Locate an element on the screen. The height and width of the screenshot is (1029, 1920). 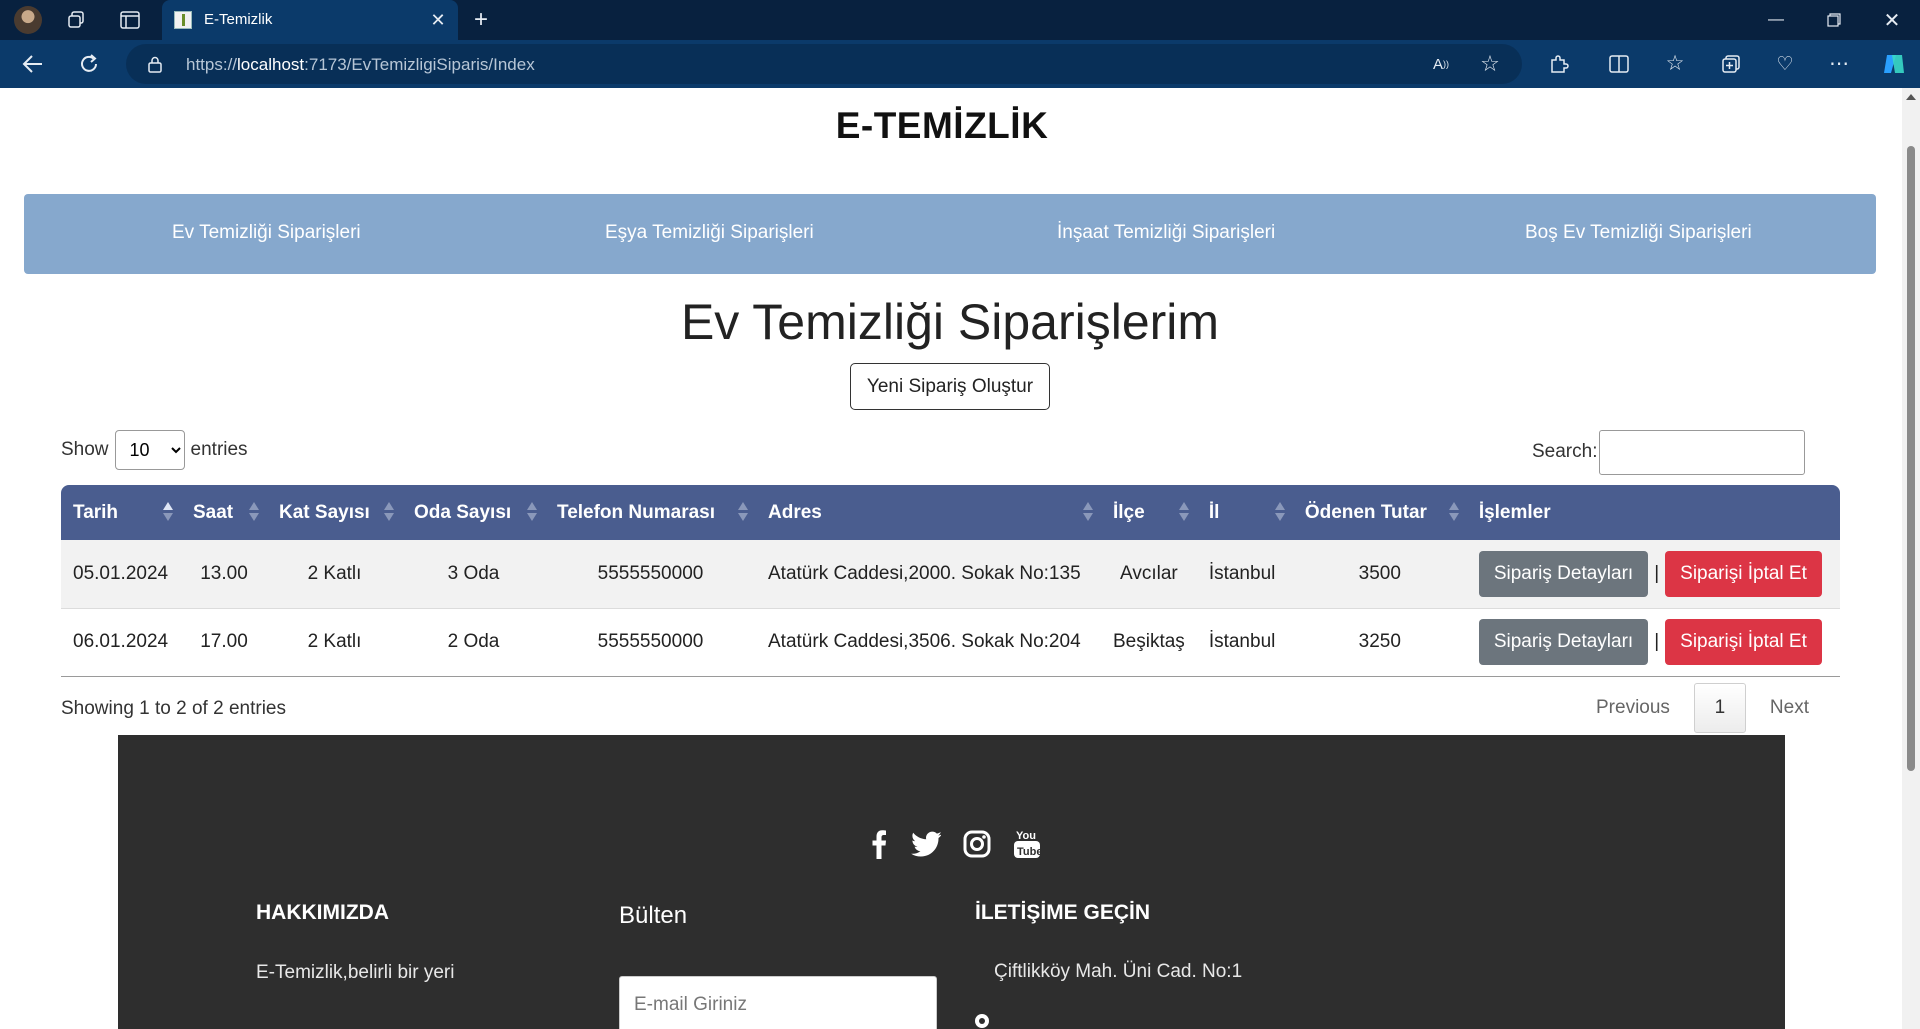
back-icon is located at coordinates (33, 64).